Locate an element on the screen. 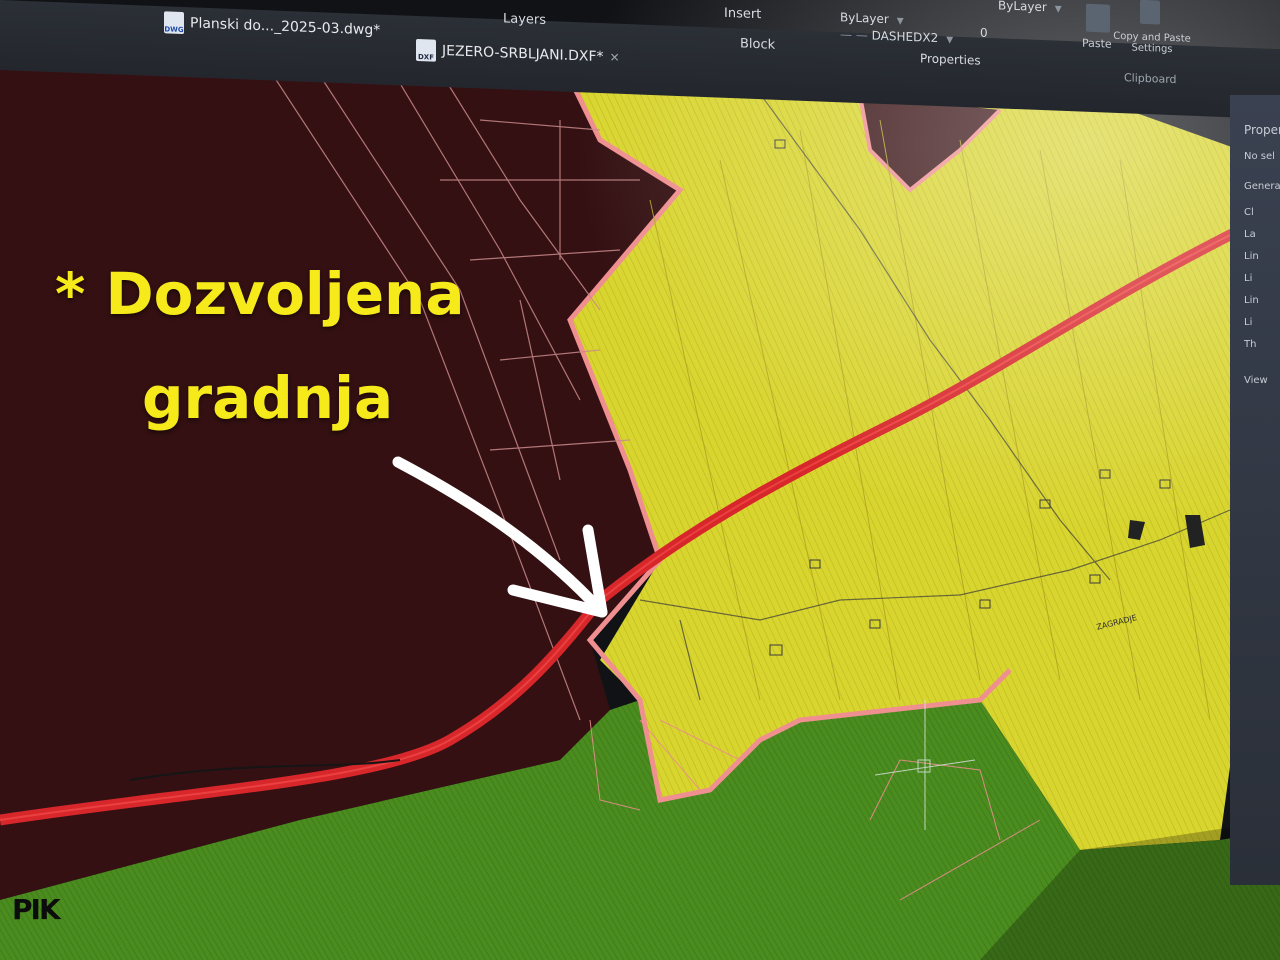  paste-button: Paste is located at coordinates (1097, 44).